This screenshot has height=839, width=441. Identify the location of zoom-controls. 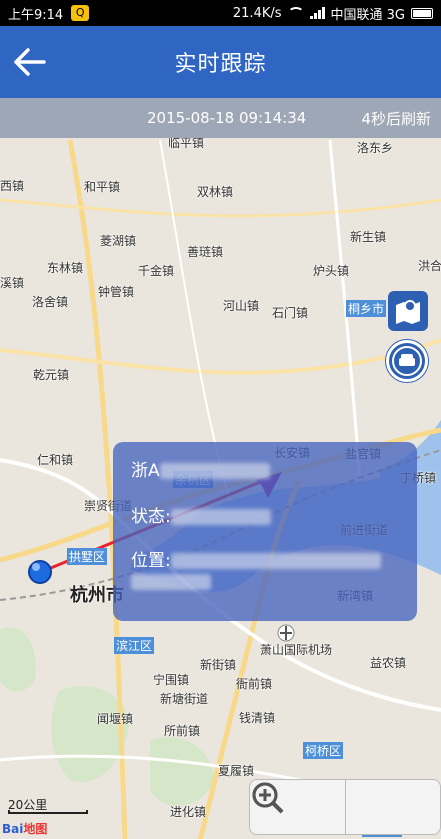
(345, 807).